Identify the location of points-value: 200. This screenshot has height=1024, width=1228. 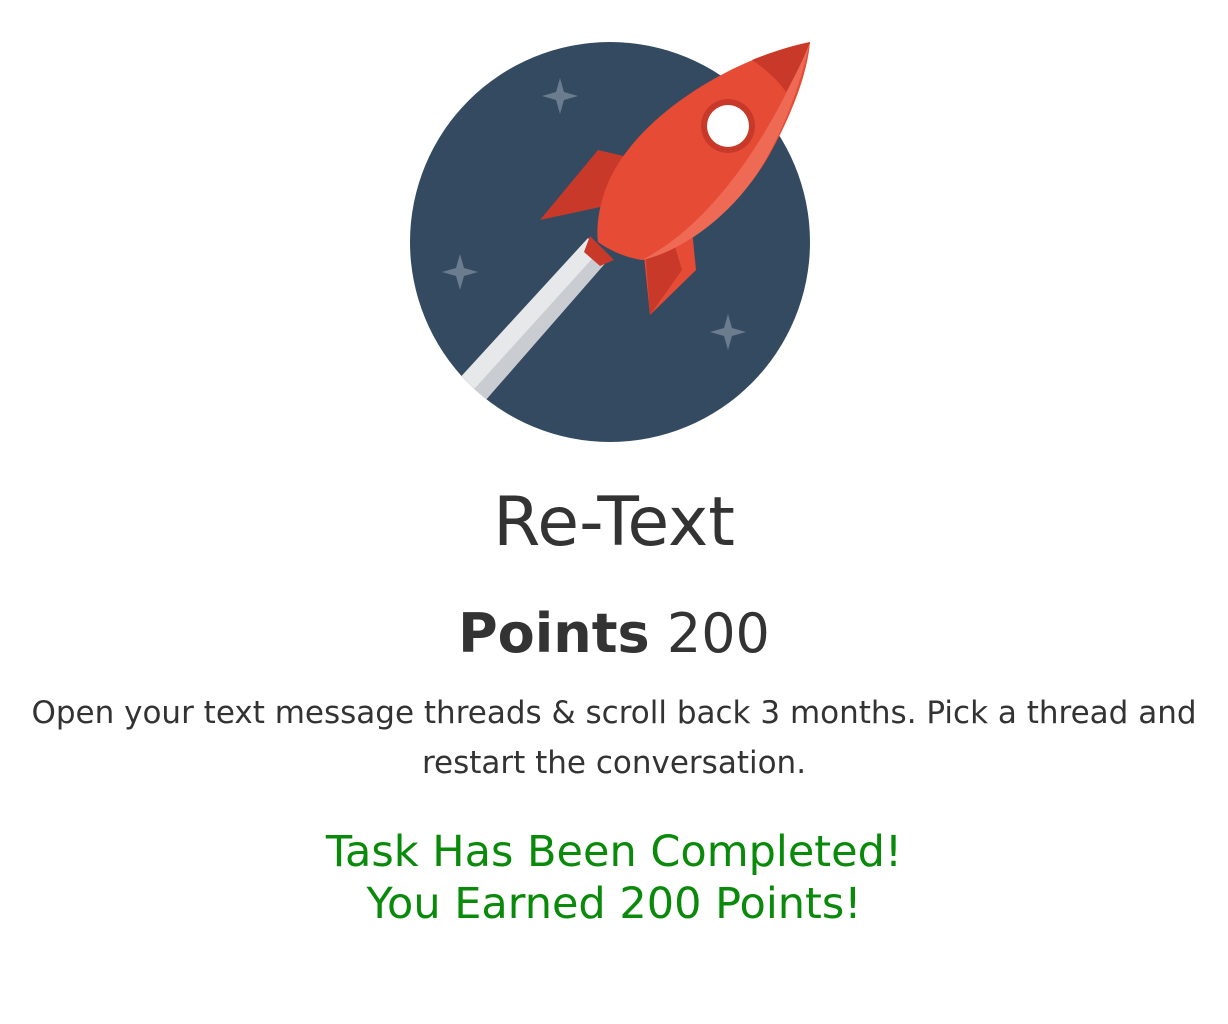
(718, 633).